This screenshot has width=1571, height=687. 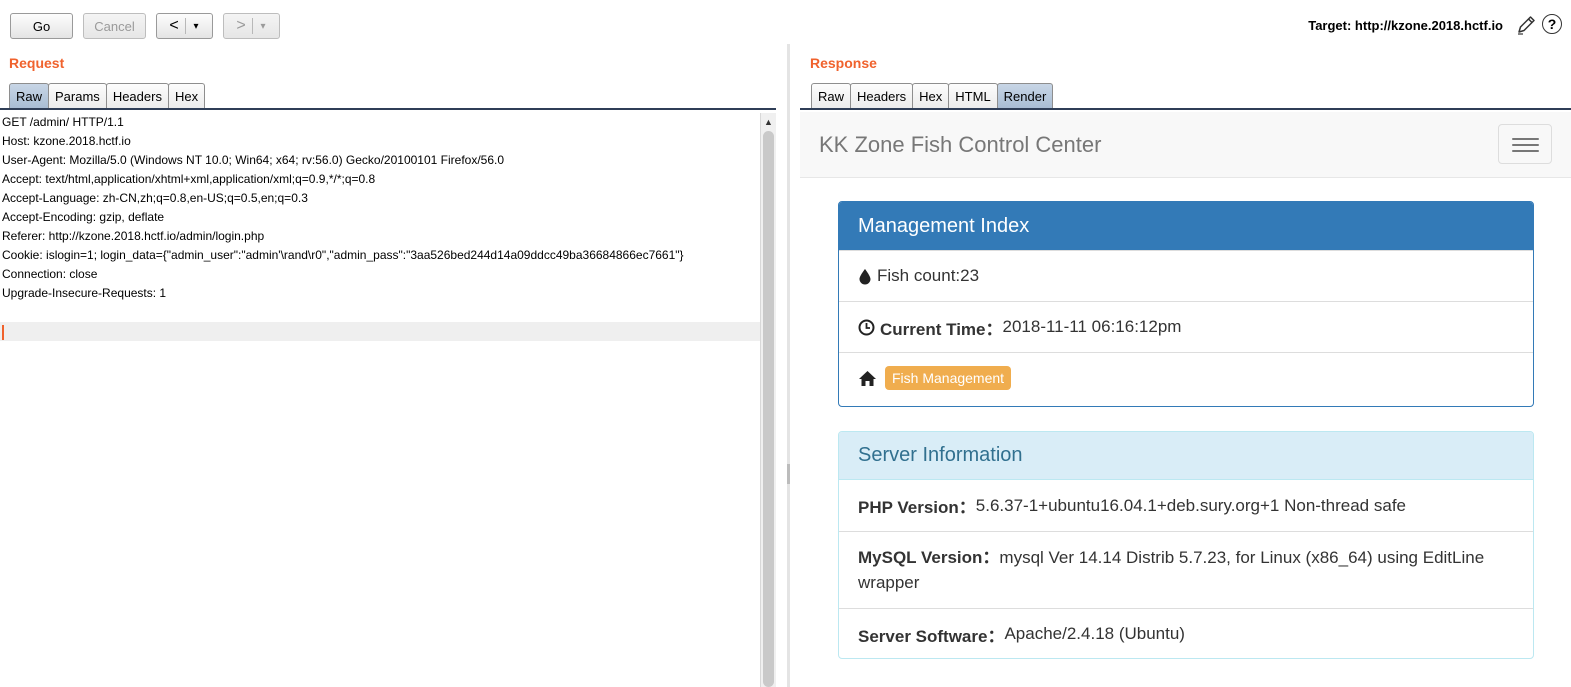 What do you see at coordinates (196, 26) in the screenshot?
I see `back-dropdown-icon: ▾` at bounding box center [196, 26].